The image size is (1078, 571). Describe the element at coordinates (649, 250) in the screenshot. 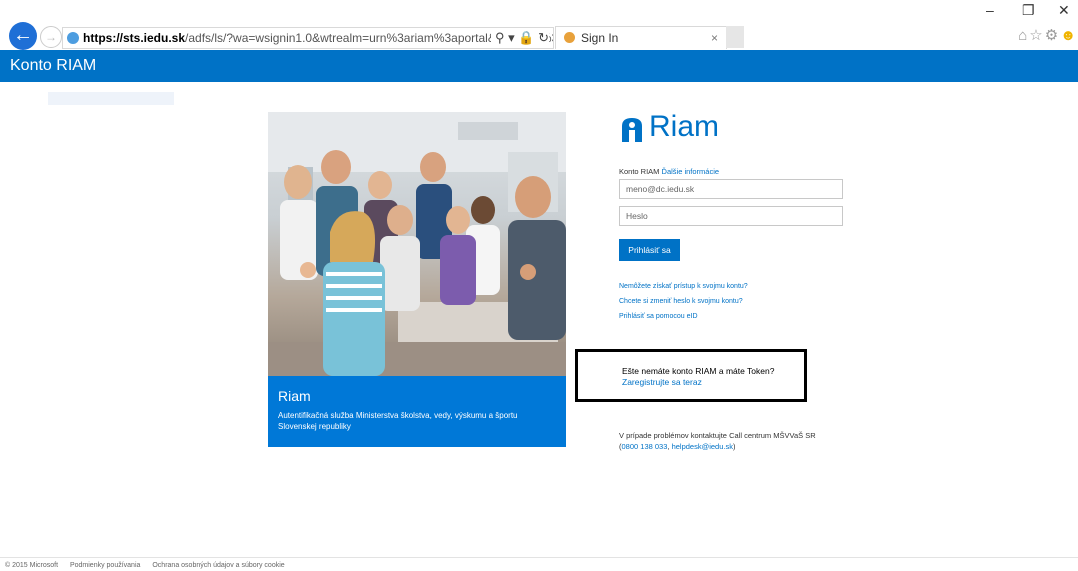

I see `login-button: Prihlásiť sa` at that location.